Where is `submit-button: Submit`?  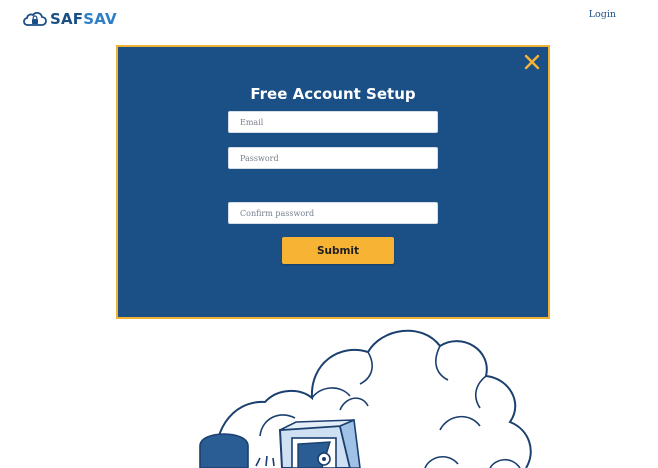
submit-button: Submit is located at coordinates (338, 250).